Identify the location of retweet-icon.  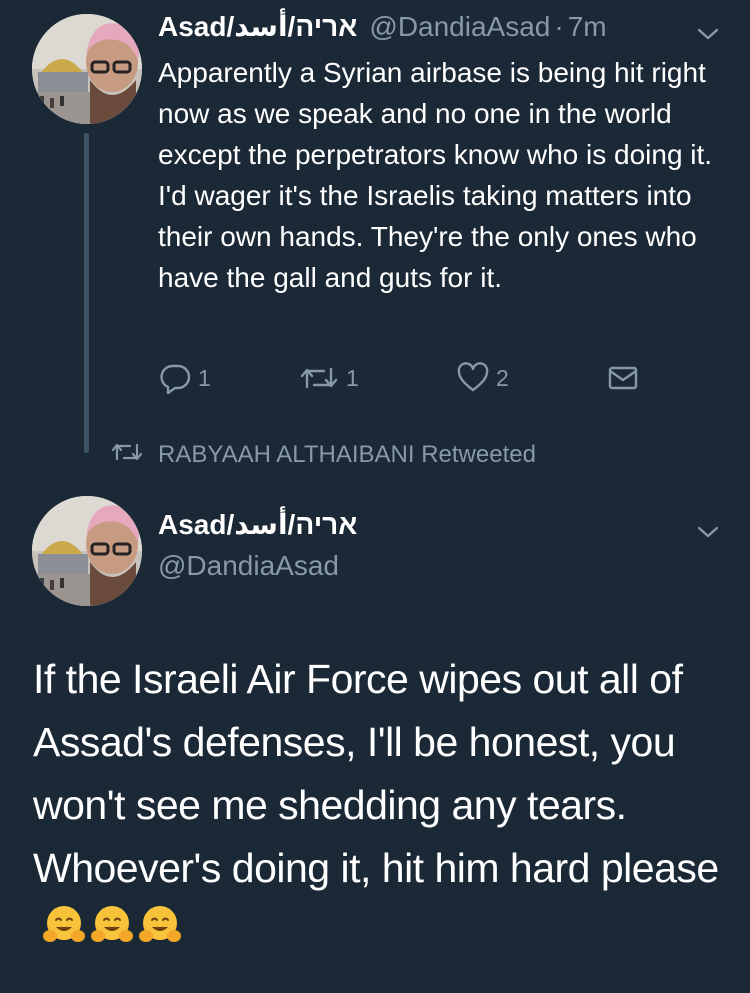
(319, 378).